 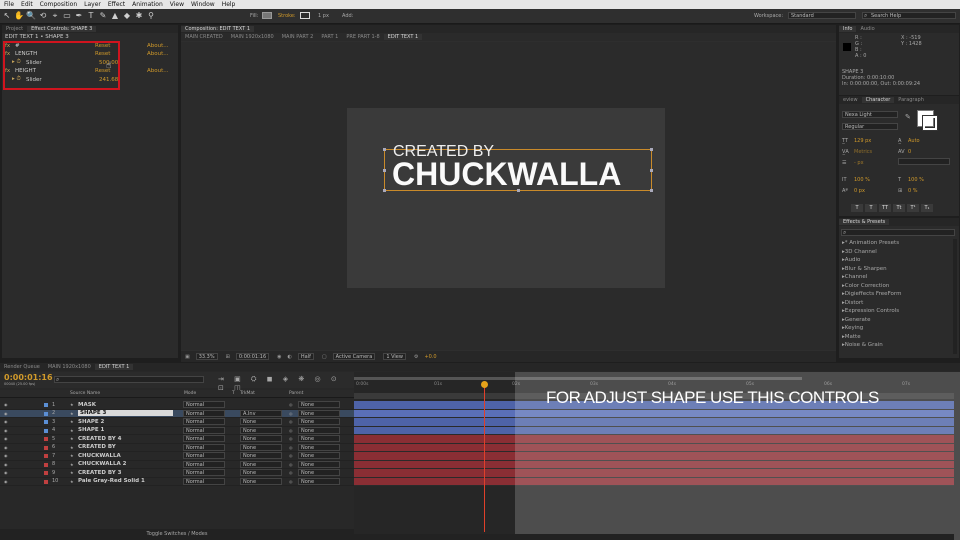 What do you see at coordinates (924, 161) in the screenshot?
I see `stroke-style-select` at bounding box center [924, 161].